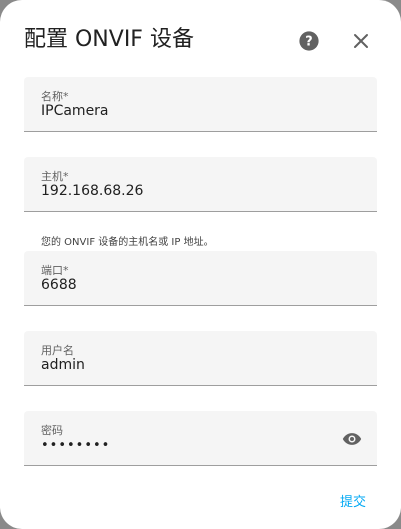  I want to click on password-field-label: 密码, so click(52, 430).